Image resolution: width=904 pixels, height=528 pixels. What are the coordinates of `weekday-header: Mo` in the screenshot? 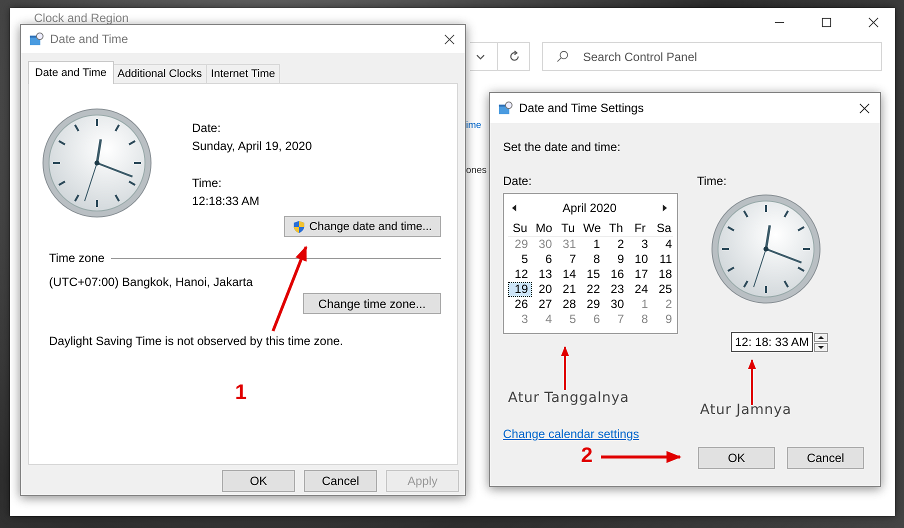 It's located at (544, 228).